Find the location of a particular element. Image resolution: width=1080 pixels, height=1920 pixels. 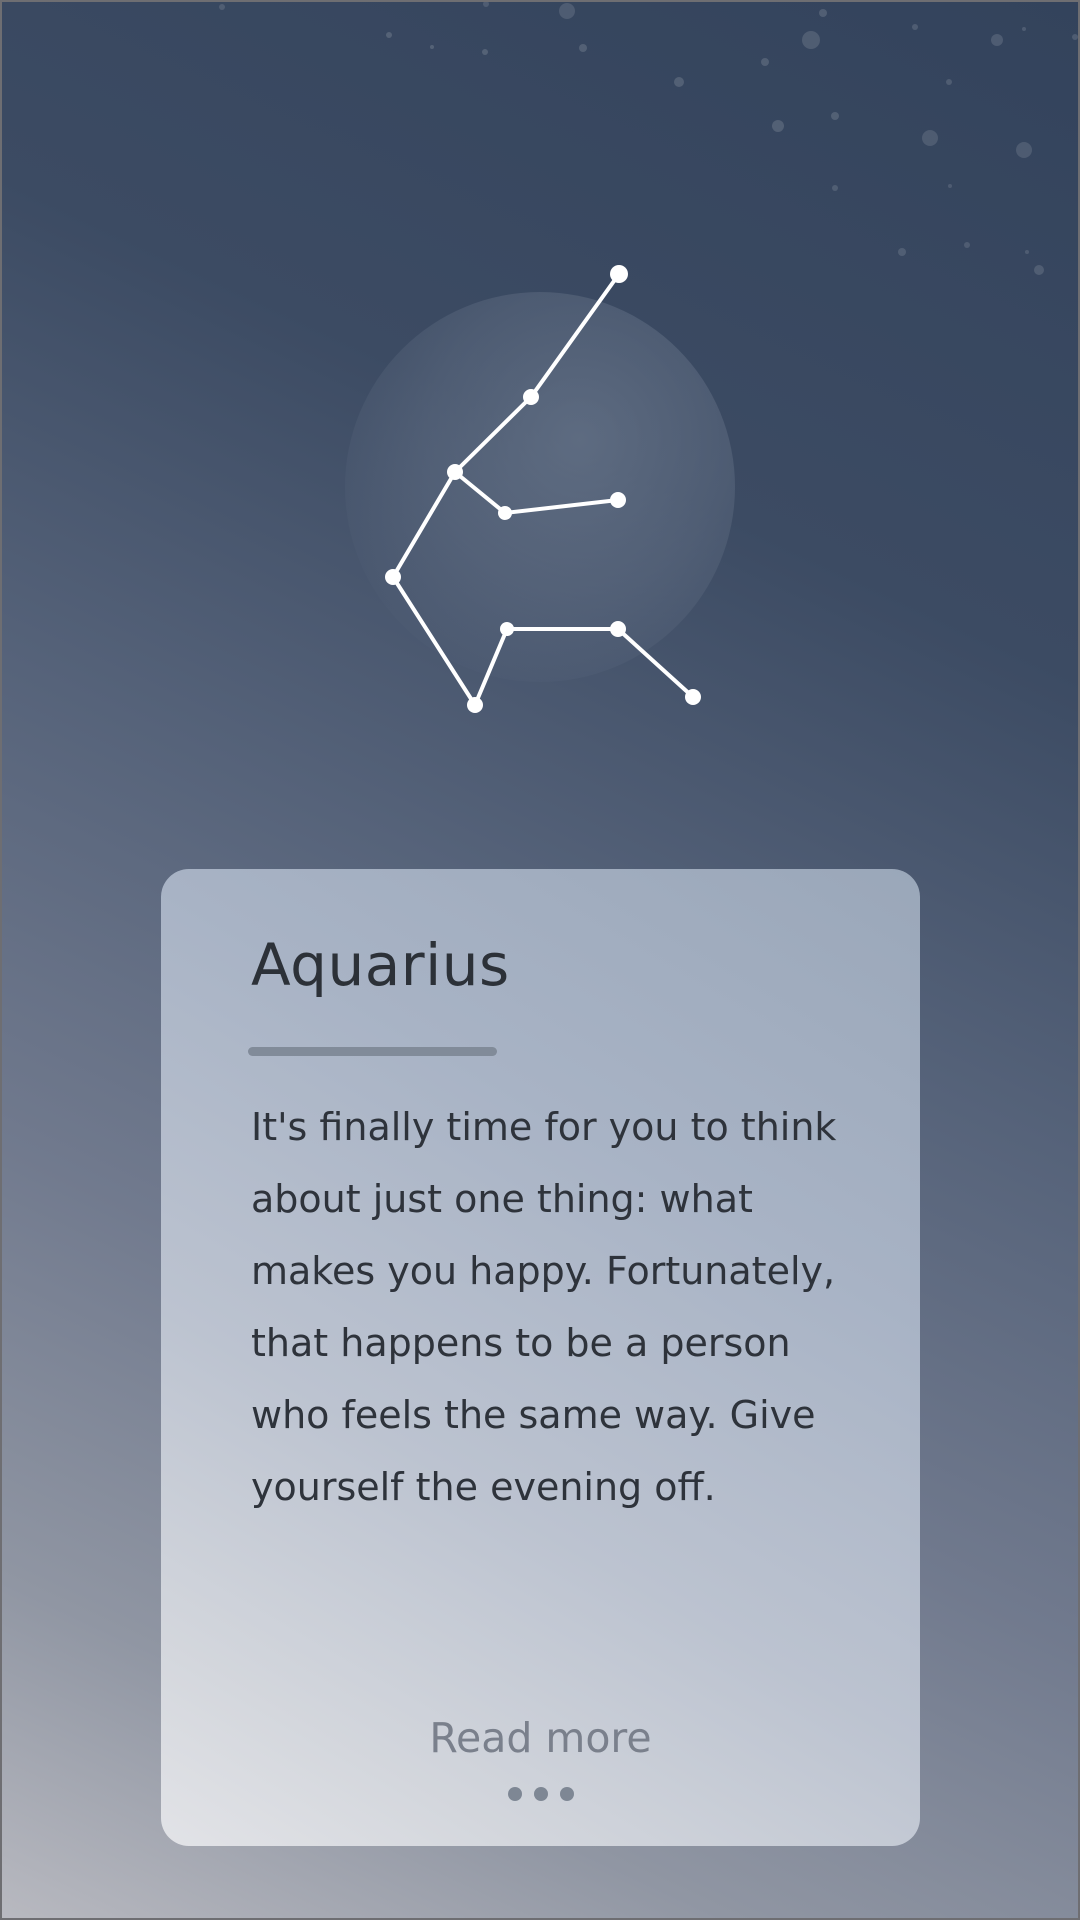

title-divider is located at coordinates (372, 1051).